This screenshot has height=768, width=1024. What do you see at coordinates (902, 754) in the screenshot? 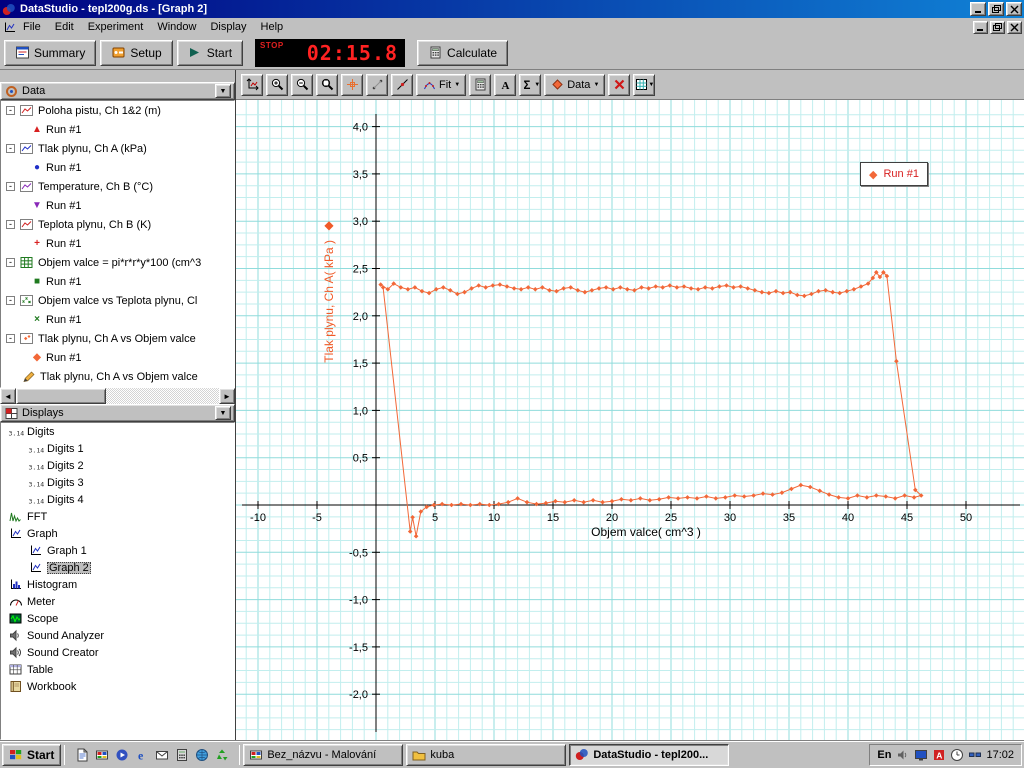
I see `volume-tray-icon` at bounding box center [902, 754].